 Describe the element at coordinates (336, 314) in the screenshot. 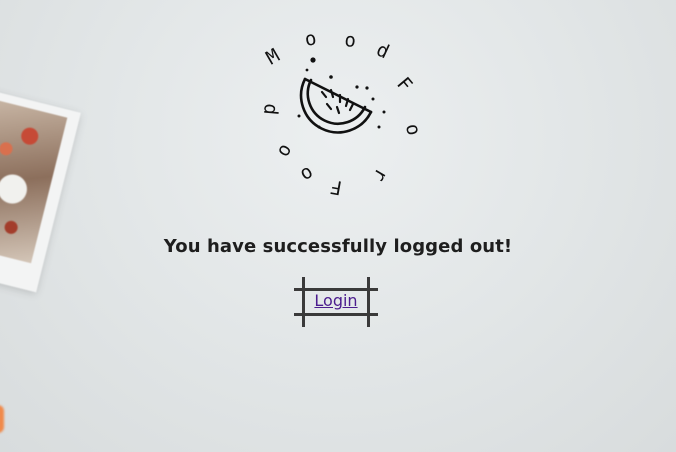

I see `frame-bottom-line` at that location.